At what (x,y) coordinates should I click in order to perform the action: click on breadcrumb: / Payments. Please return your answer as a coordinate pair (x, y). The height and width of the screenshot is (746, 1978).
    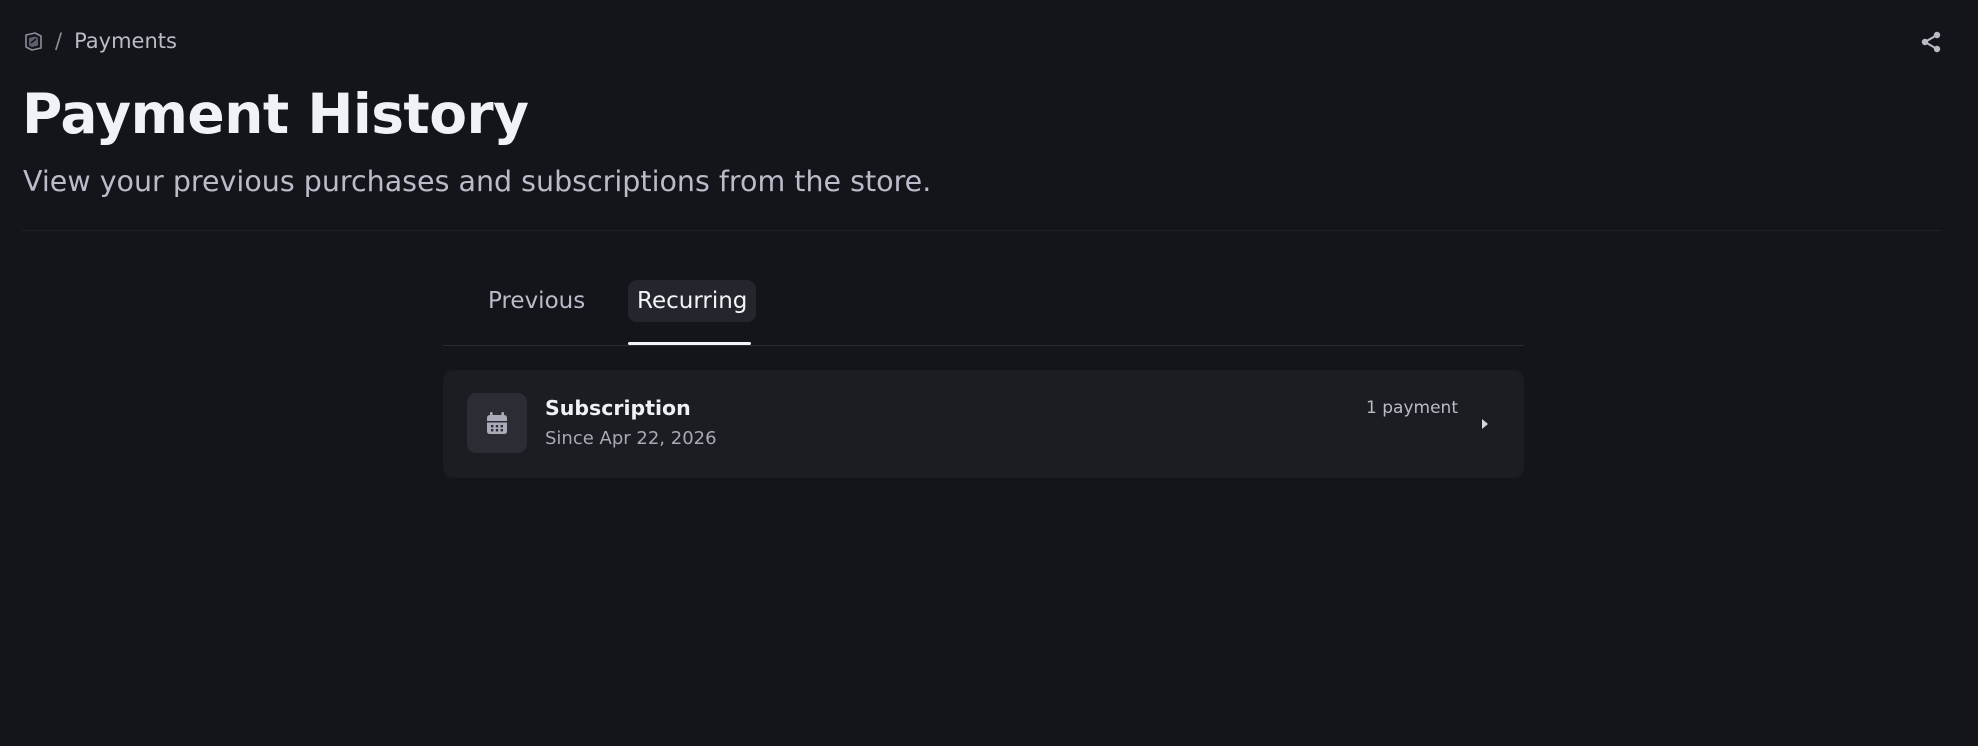
    Looking at the image, I should click on (100, 41).